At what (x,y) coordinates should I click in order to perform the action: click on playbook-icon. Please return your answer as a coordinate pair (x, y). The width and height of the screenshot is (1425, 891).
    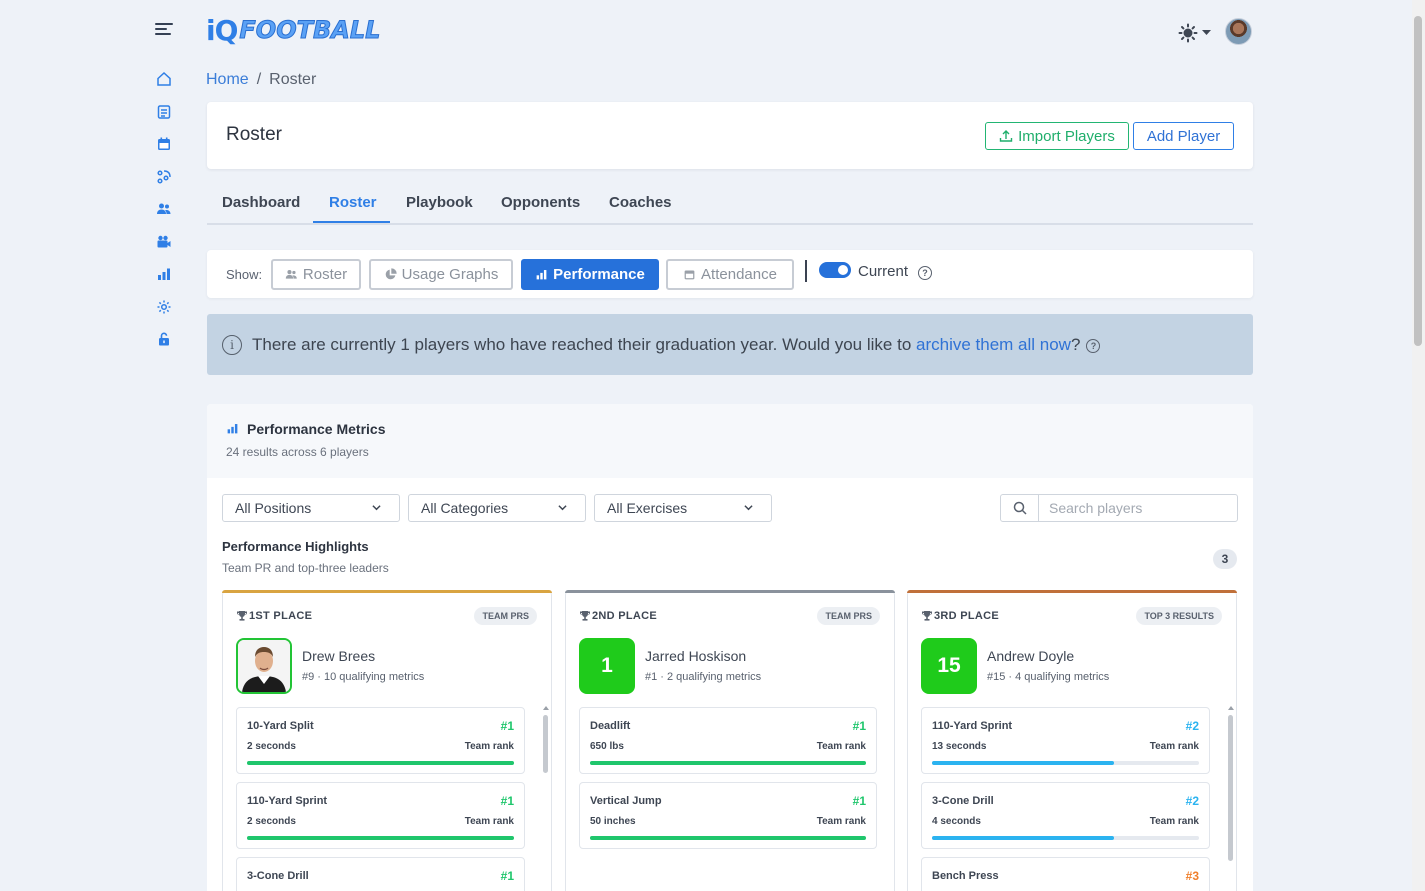
    Looking at the image, I should click on (164, 177).